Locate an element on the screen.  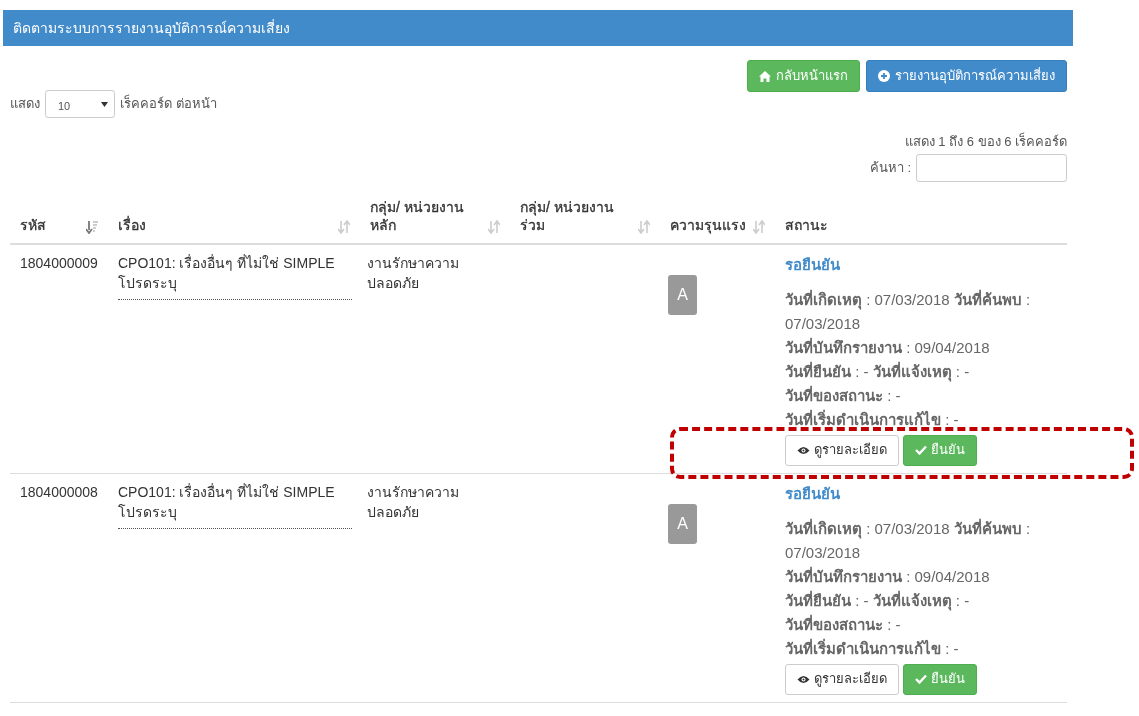
column-header: รหัส is located at coordinates (53, 224).